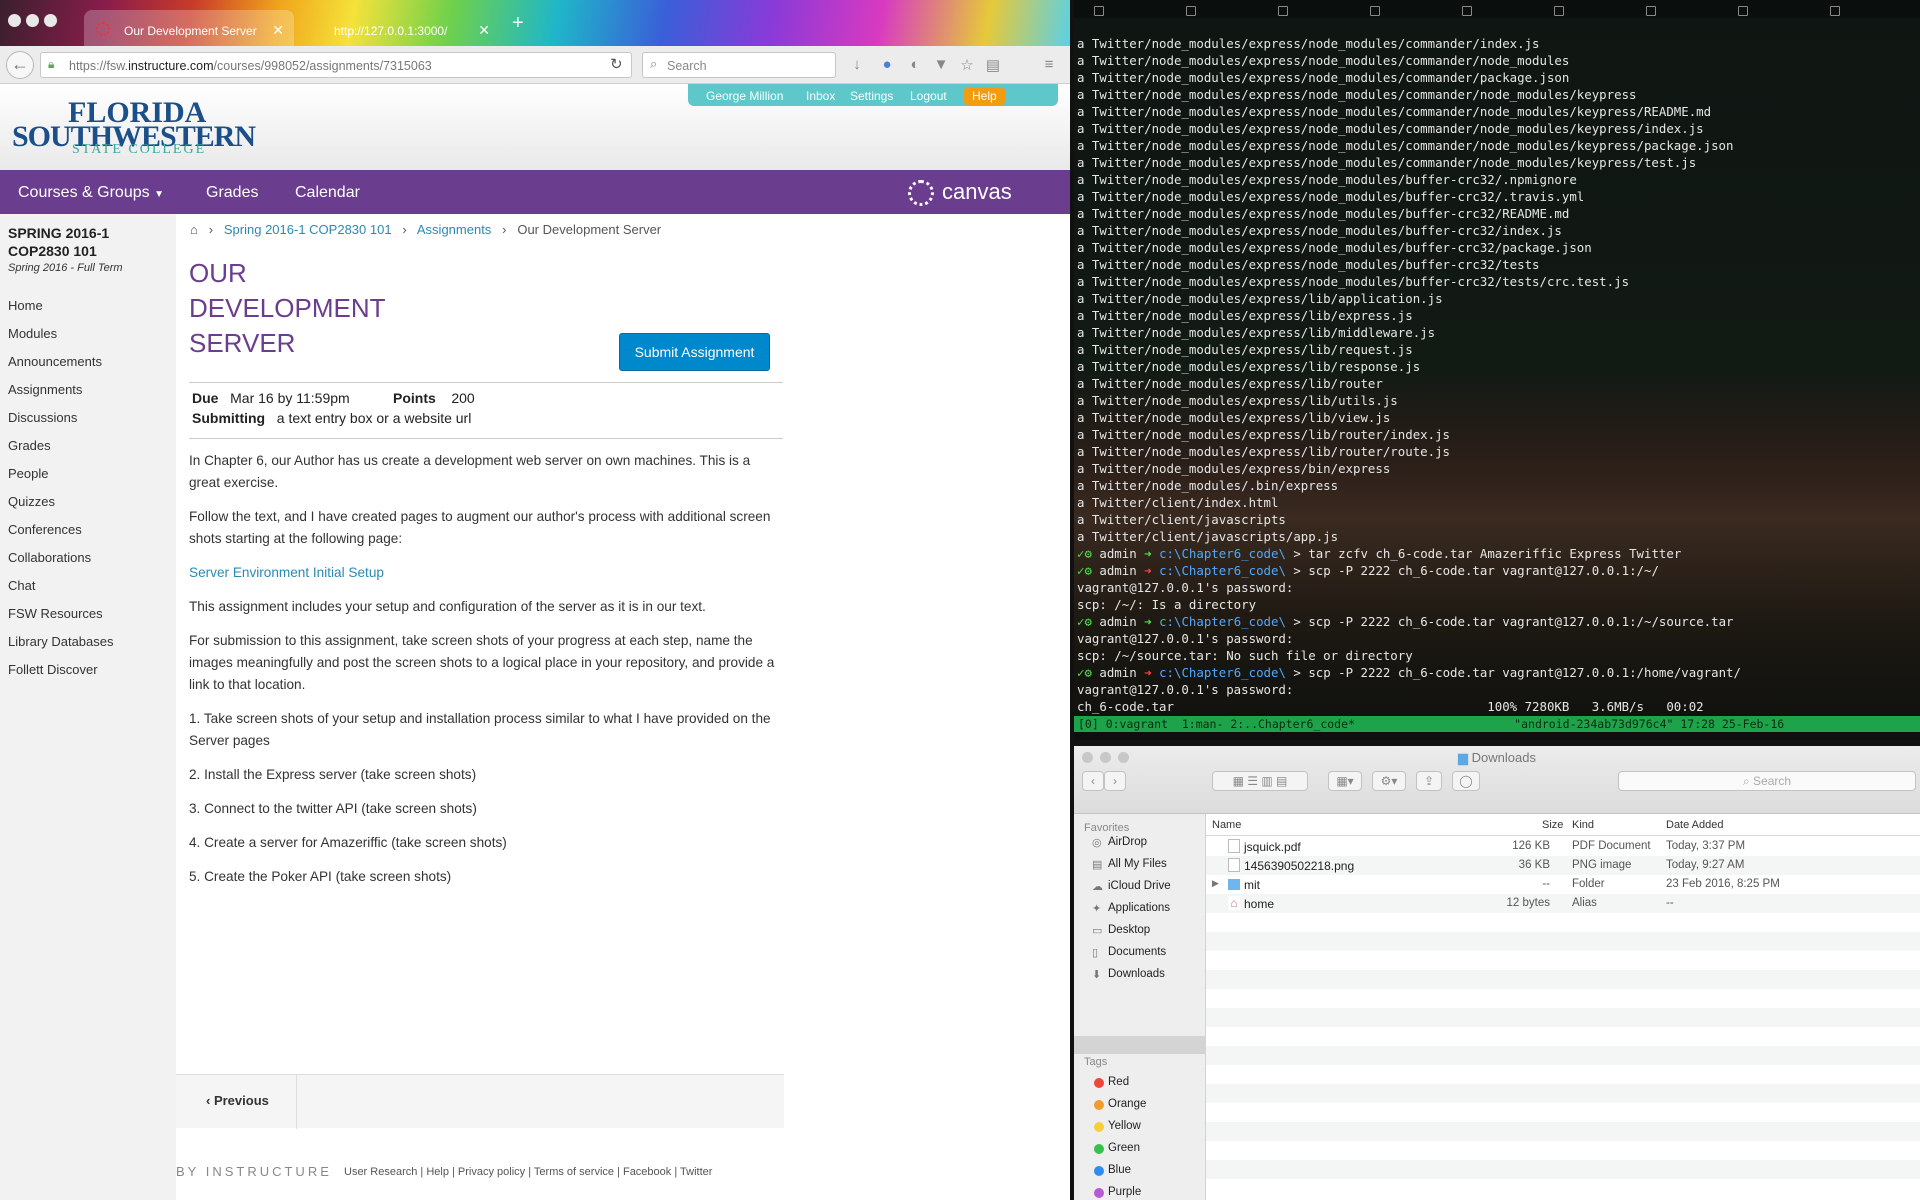 The height and width of the screenshot is (1200, 1920). What do you see at coordinates (857, 65) in the screenshot?
I see `download-icon: ↓` at bounding box center [857, 65].